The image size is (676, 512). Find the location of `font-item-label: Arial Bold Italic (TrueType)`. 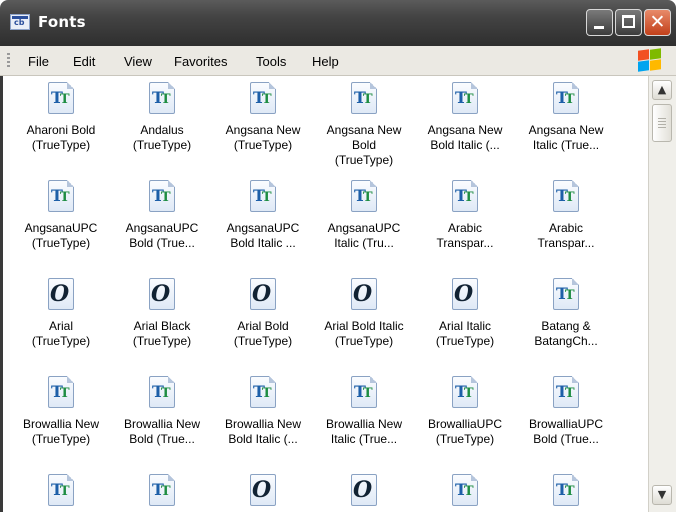

font-item-label: Arial Bold Italic (TrueType) is located at coordinates (364, 333).